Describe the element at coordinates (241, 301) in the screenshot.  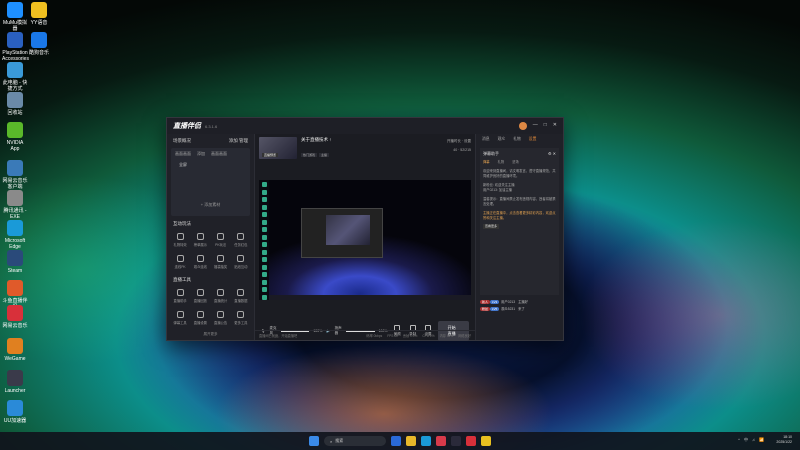
I see `feature-label: 直播数据` at that location.